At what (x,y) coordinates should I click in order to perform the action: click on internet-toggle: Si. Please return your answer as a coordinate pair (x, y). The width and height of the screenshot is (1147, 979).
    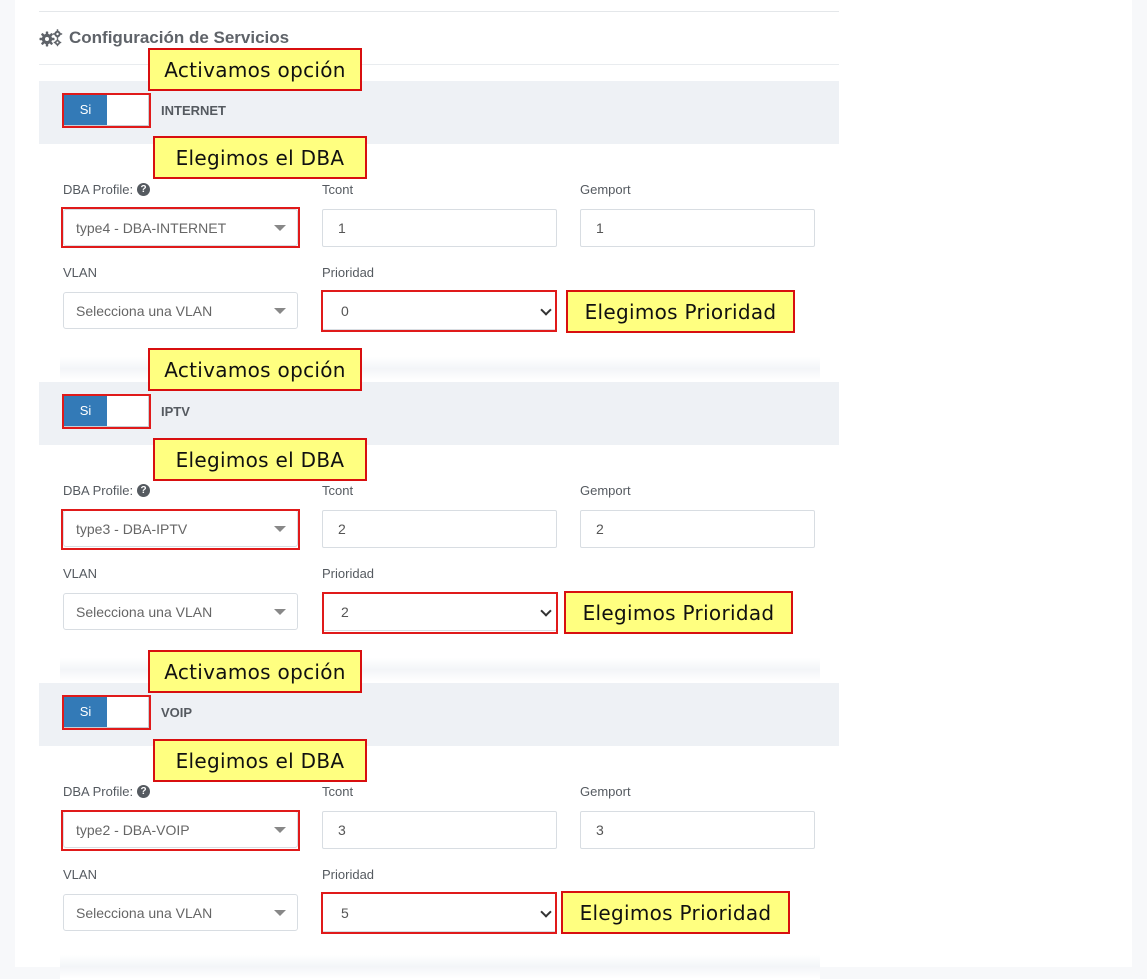
    Looking at the image, I should click on (106, 109).